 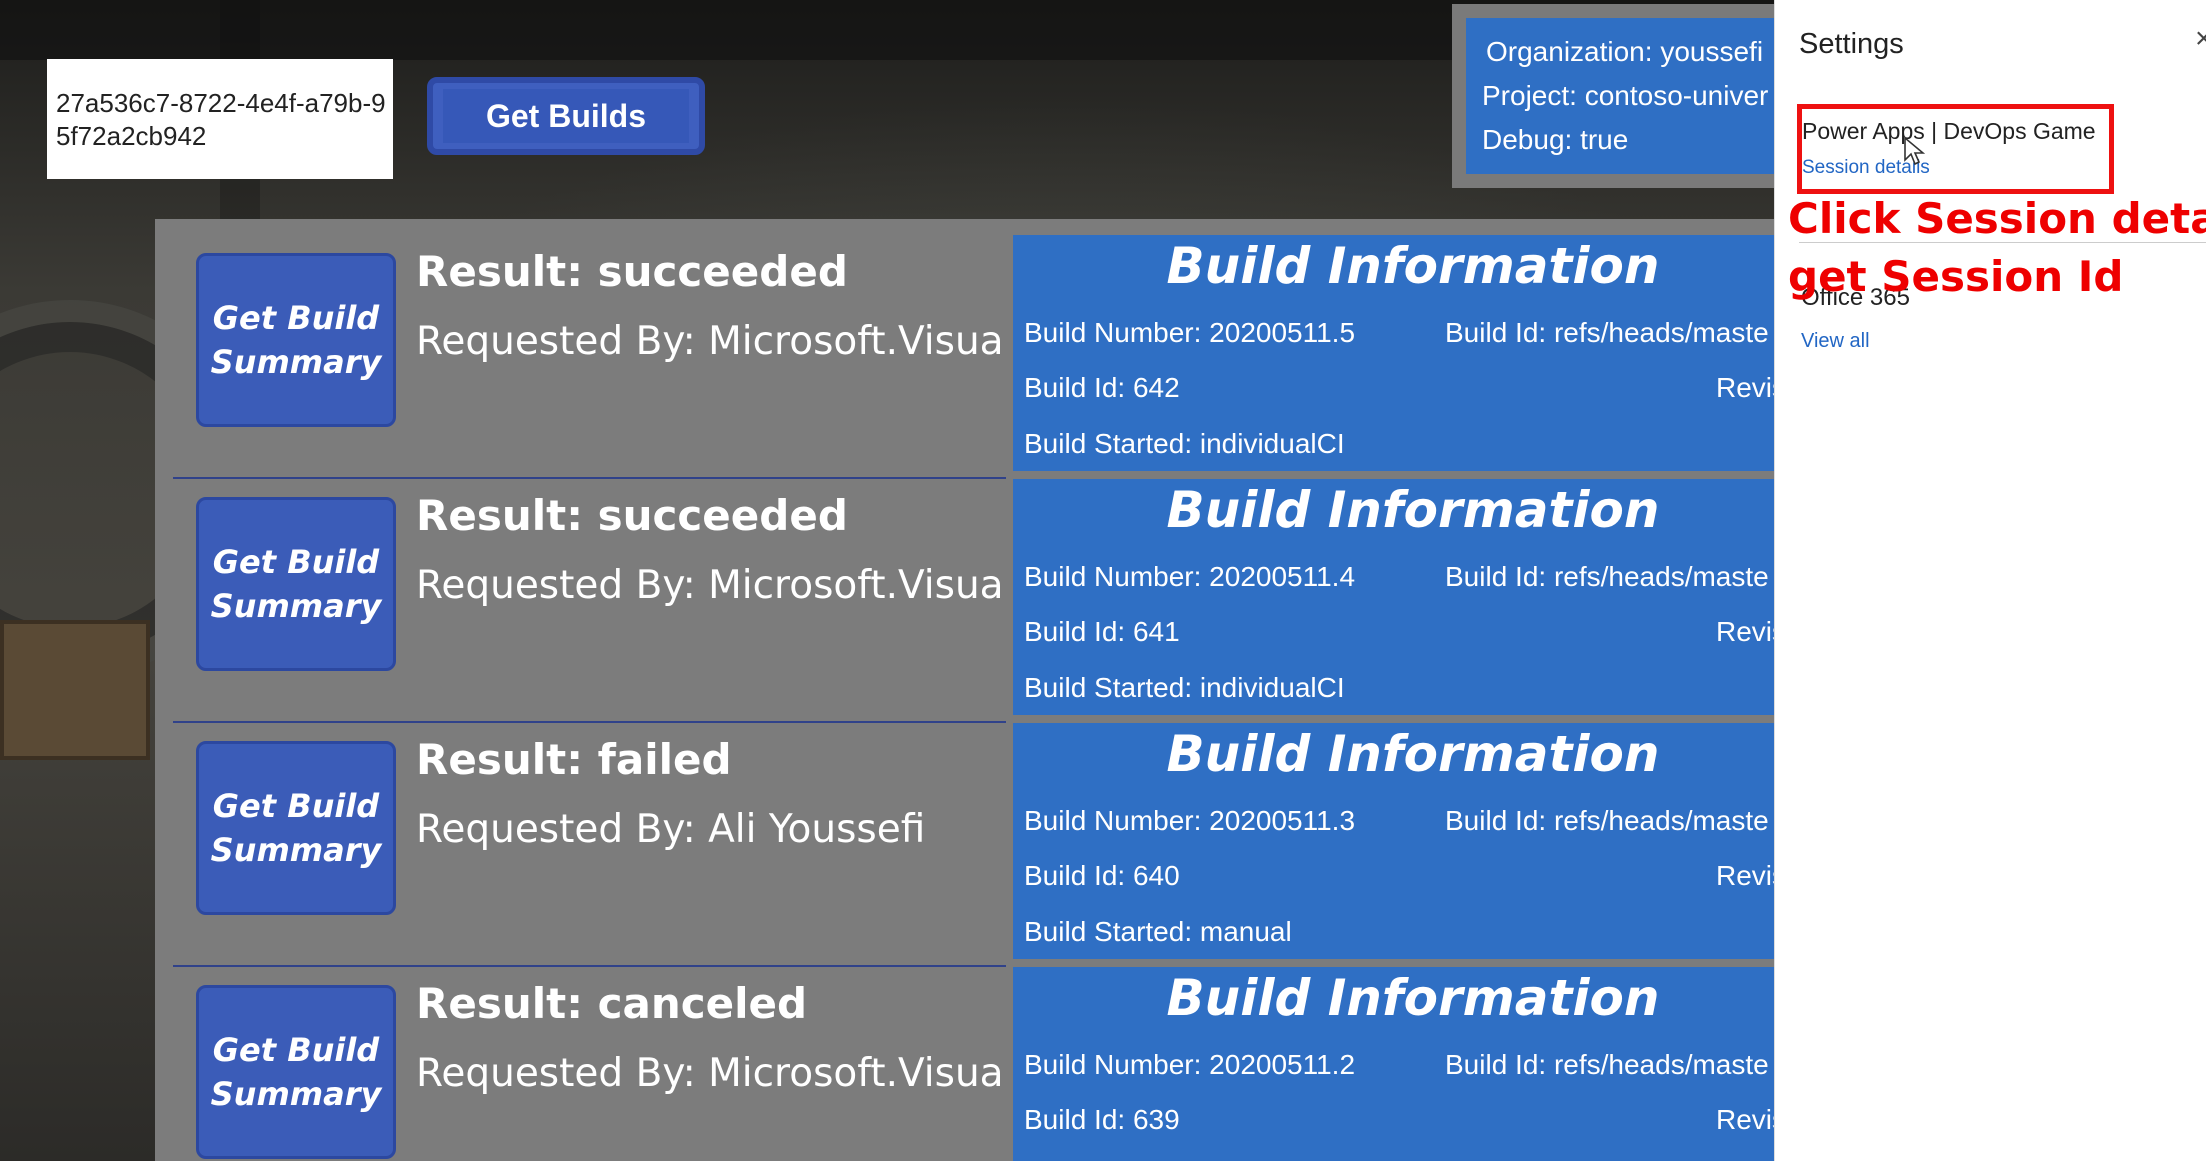 I want to click on build-number: Build Number: 20200511.3, so click(x=1190, y=820).